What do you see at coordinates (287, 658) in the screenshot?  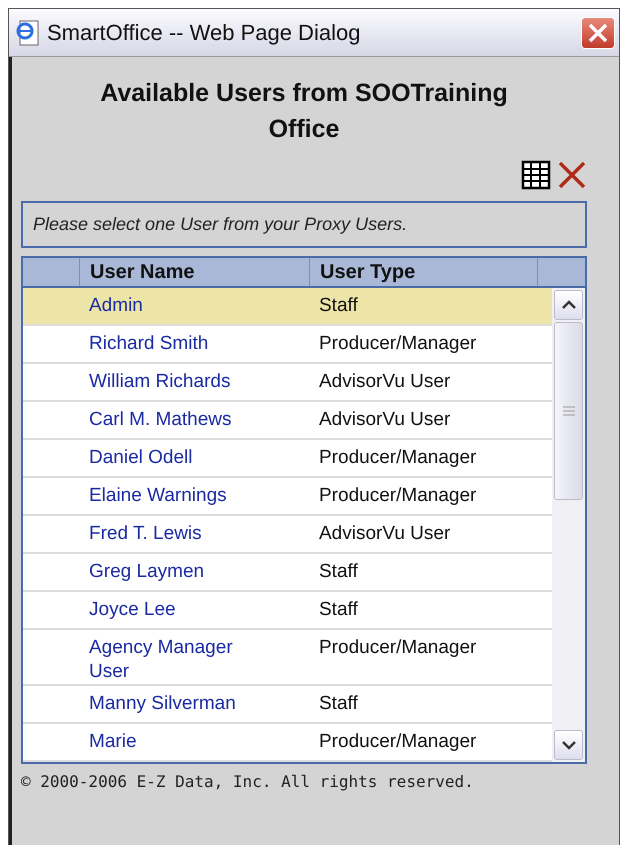 I see `table-row: Agency Manager User Producer/Manager` at bounding box center [287, 658].